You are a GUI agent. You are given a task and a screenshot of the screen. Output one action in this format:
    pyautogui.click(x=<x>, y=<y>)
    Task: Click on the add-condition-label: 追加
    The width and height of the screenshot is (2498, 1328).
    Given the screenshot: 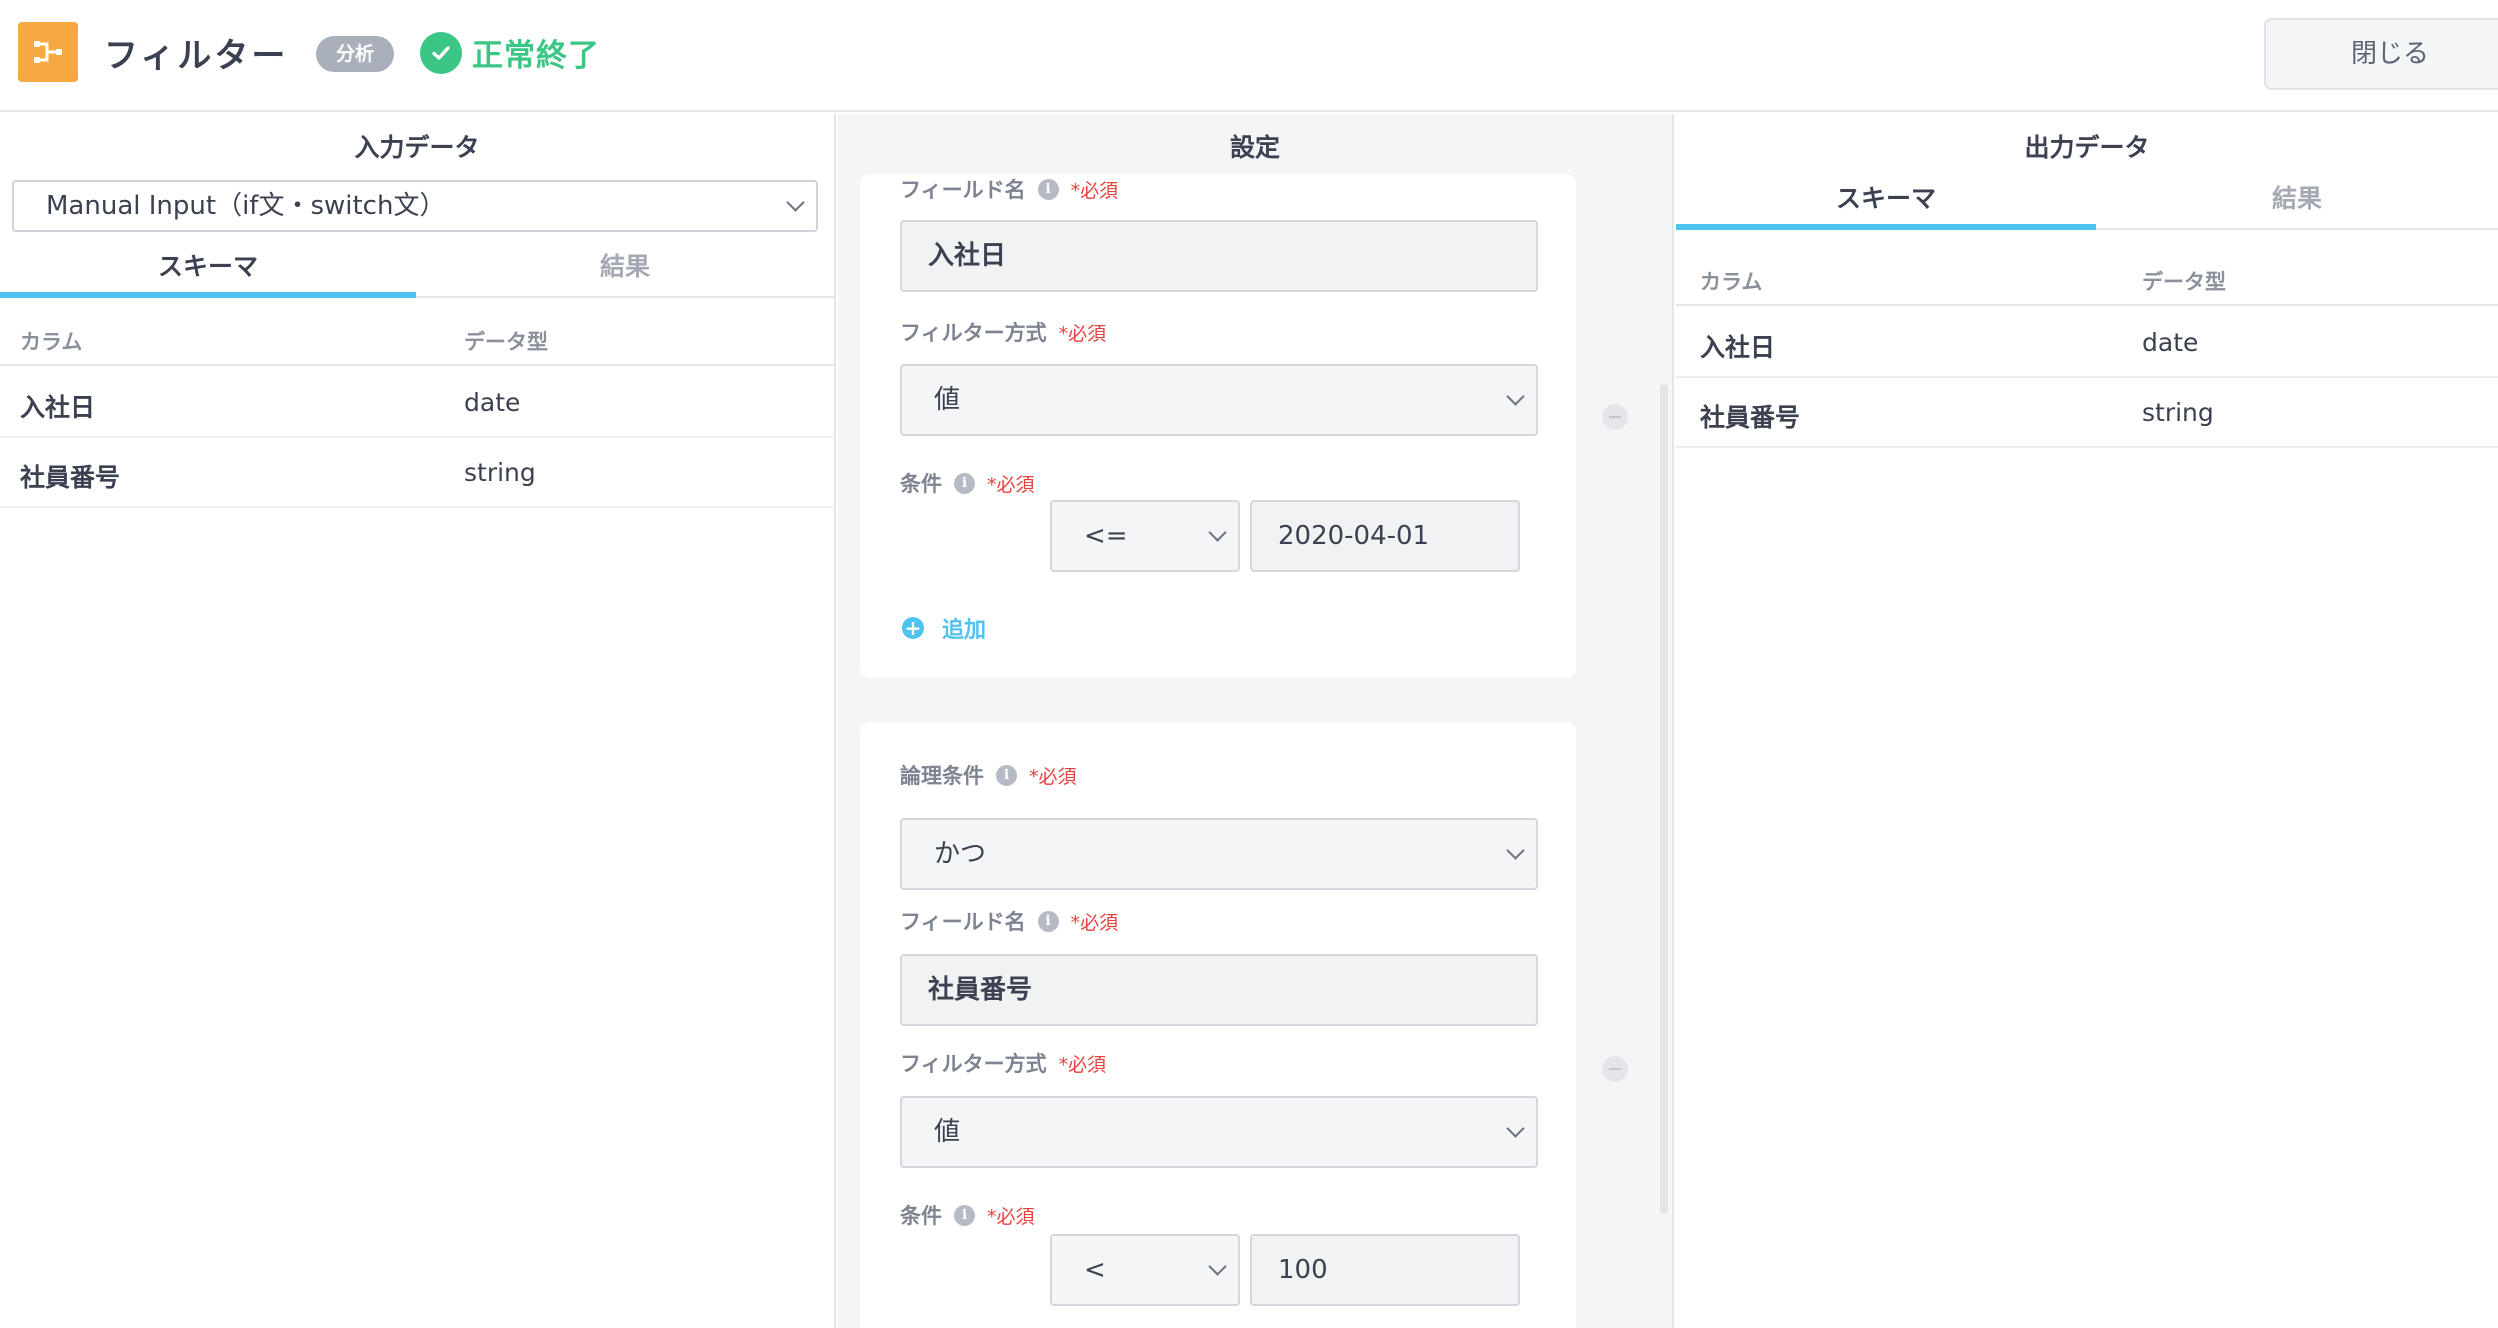 What is the action you would take?
    pyautogui.click(x=964, y=630)
    